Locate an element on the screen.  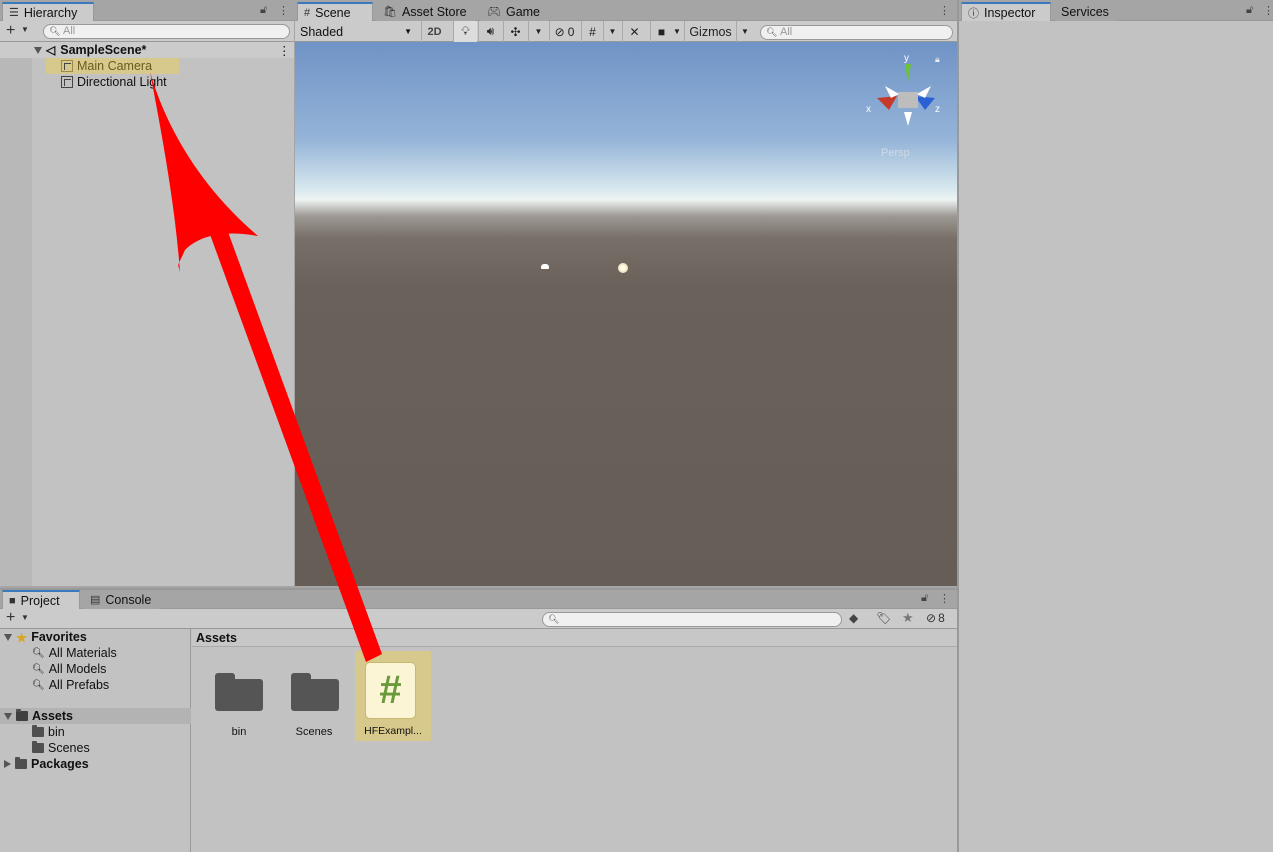
neg-z-cone is located at coordinates (924, 92).